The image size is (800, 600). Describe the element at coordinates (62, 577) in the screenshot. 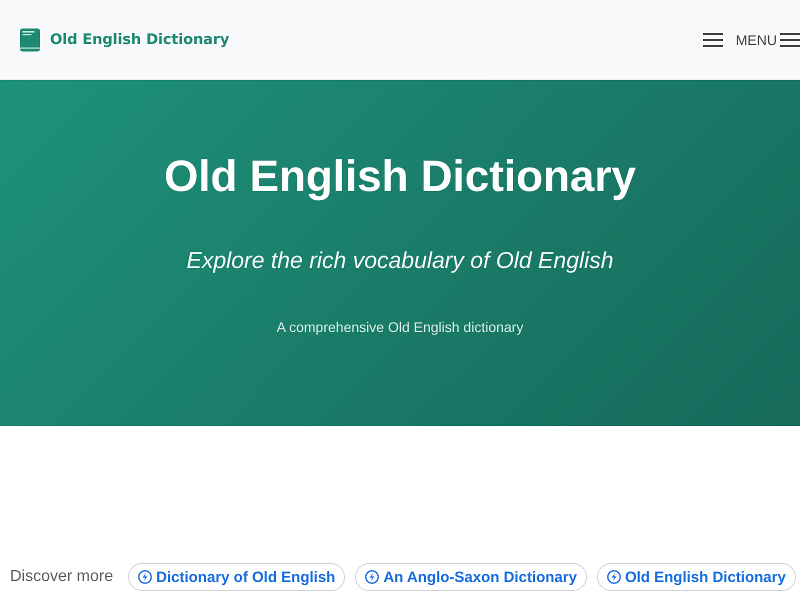

I see `discover-label: Discover more` at that location.